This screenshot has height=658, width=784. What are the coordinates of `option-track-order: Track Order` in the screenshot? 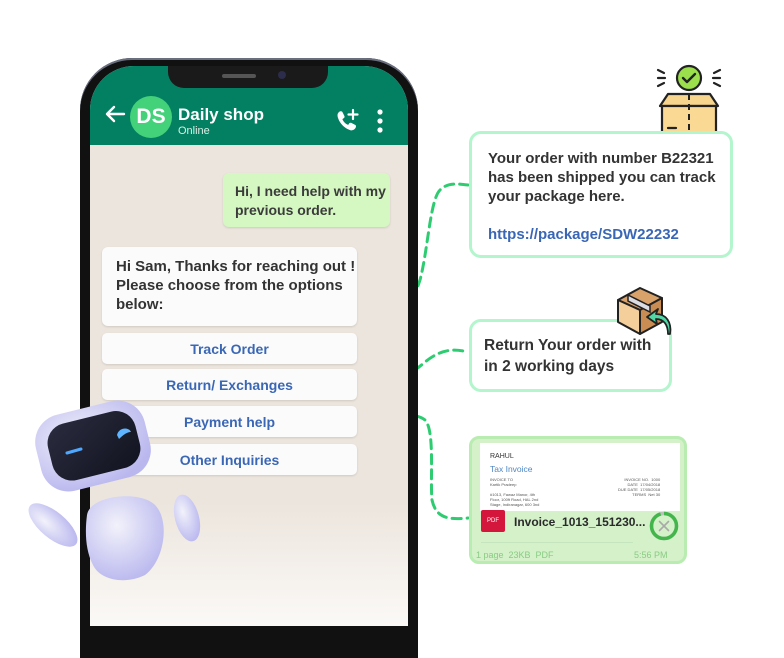 It's located at (229, 348).